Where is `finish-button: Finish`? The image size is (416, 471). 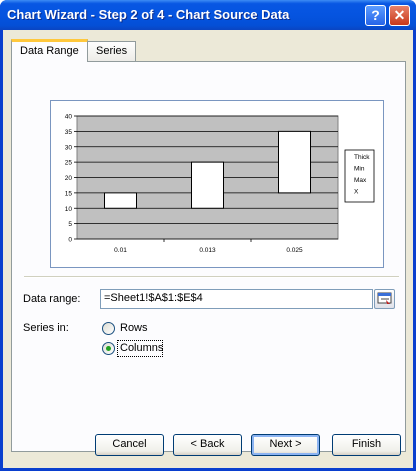
finish-button: Finish is located at coordinates (366, 445).